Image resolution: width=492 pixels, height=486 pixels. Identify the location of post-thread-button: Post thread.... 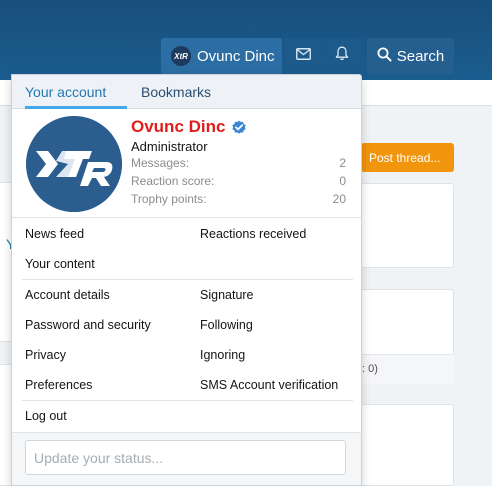
(407, 157).